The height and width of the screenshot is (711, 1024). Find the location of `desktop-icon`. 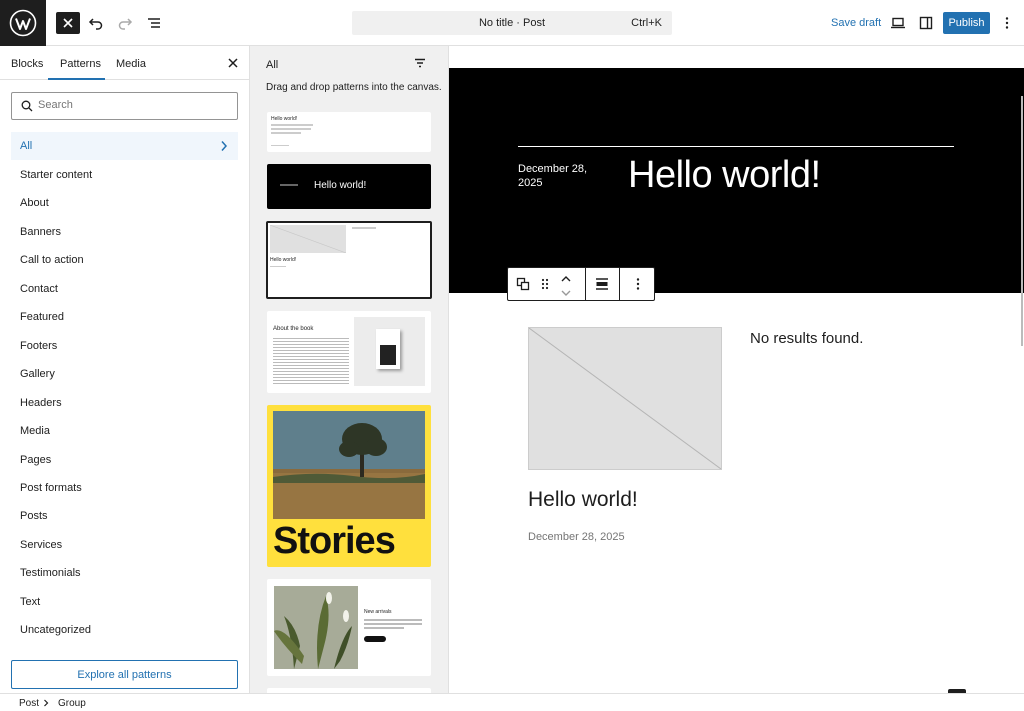

desktop-icon is located at coordinates (898, 23).